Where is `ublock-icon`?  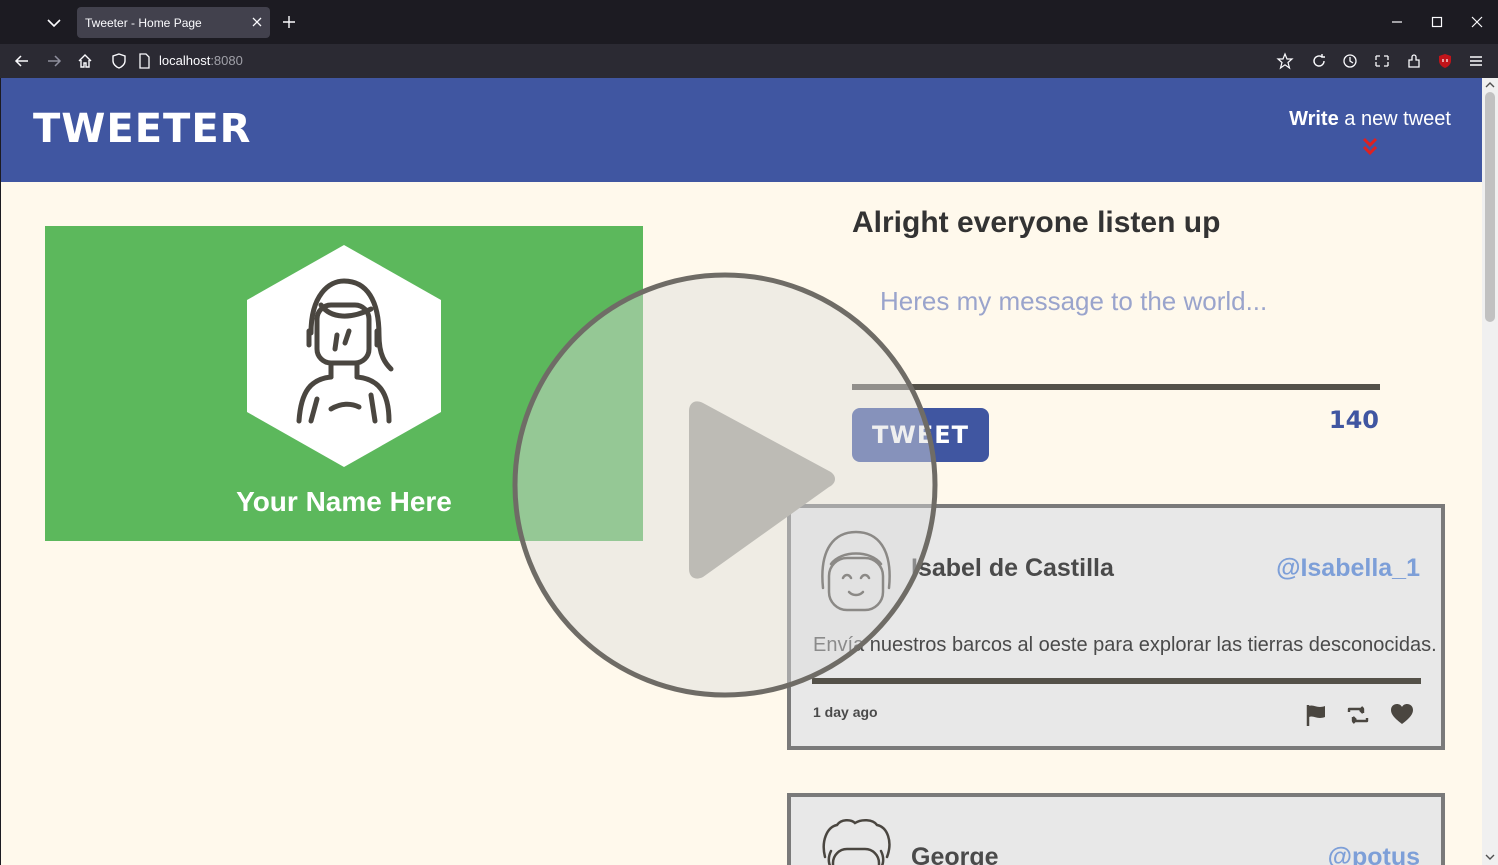
ublock-icon is located at coordinates (1445, 61).